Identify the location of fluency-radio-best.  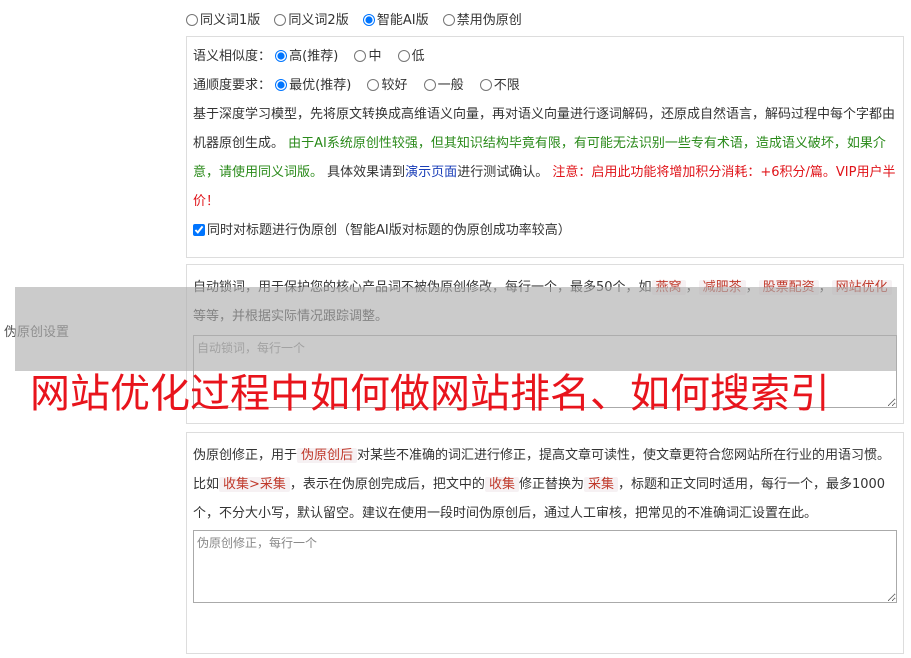
(281, 85).